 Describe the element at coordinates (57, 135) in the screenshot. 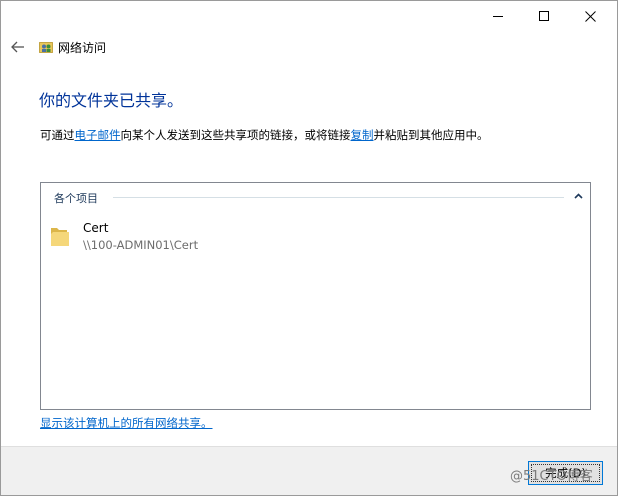

I see `instruction-prefix: 可通过` at that location.